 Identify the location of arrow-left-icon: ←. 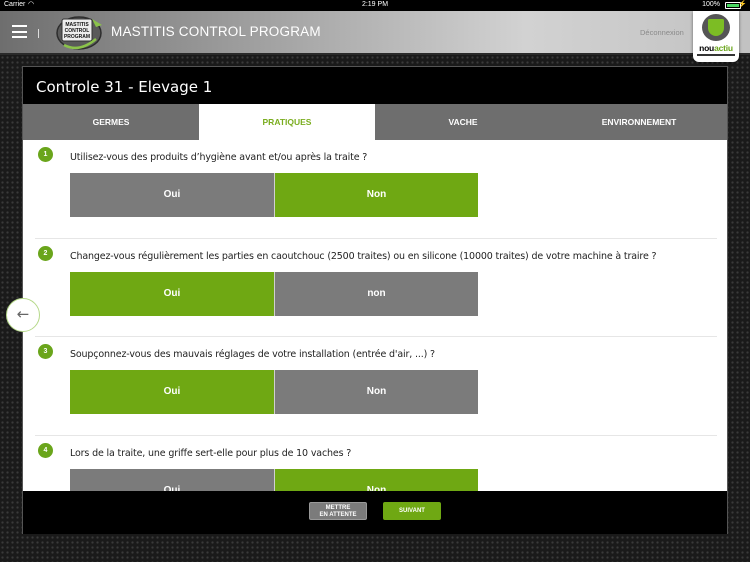
(23, 314).